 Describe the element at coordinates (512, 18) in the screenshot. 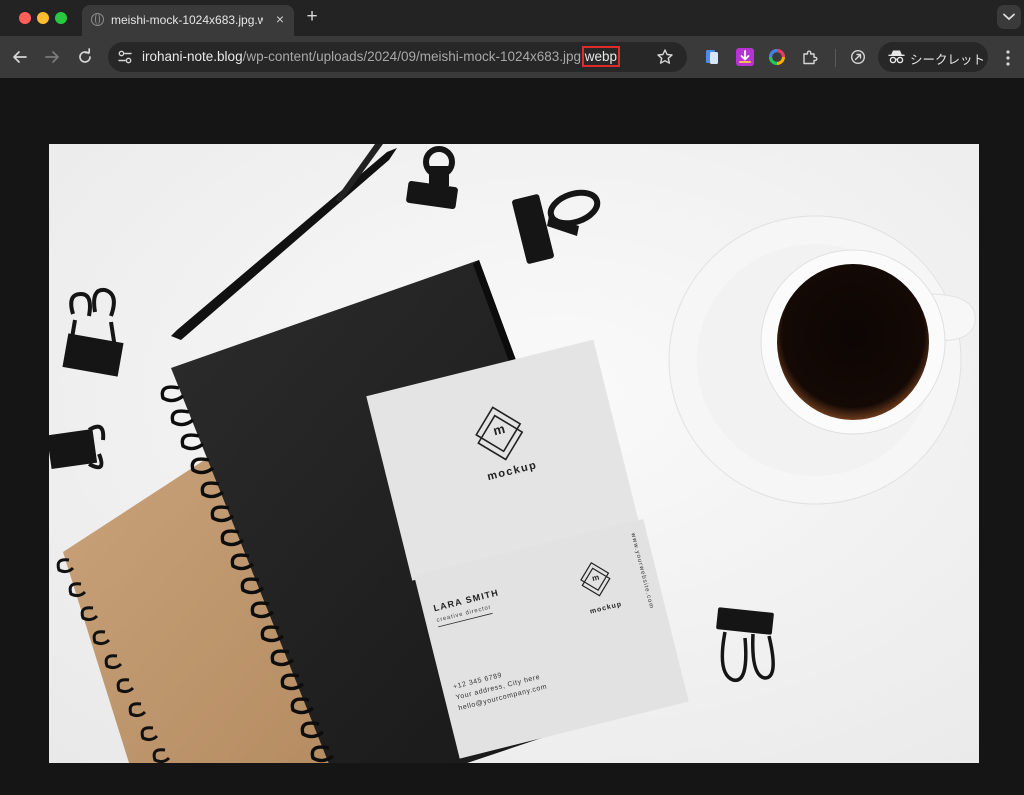

I see `tab-strip: meishi-mock-1024x683.jpg.webp × +` at that location.